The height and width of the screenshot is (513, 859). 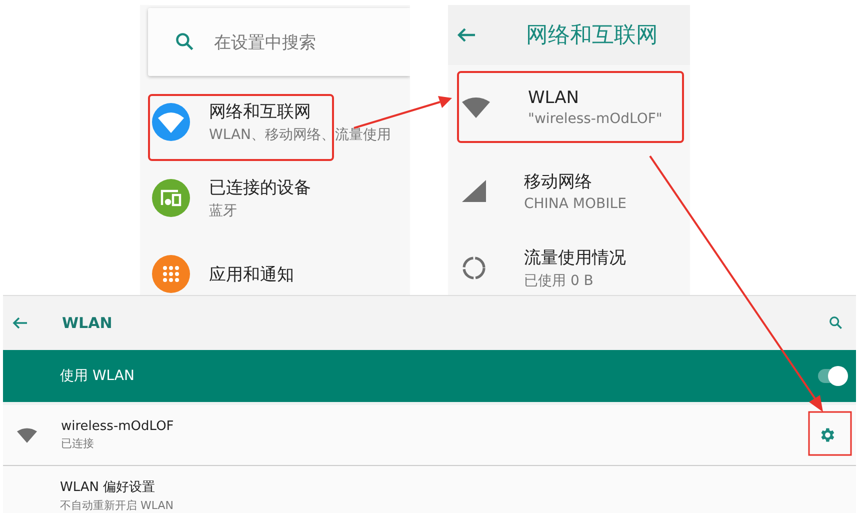 I want to click on network-item: 移动网络 CHINA MOBILE, so click(x=569, y=191).